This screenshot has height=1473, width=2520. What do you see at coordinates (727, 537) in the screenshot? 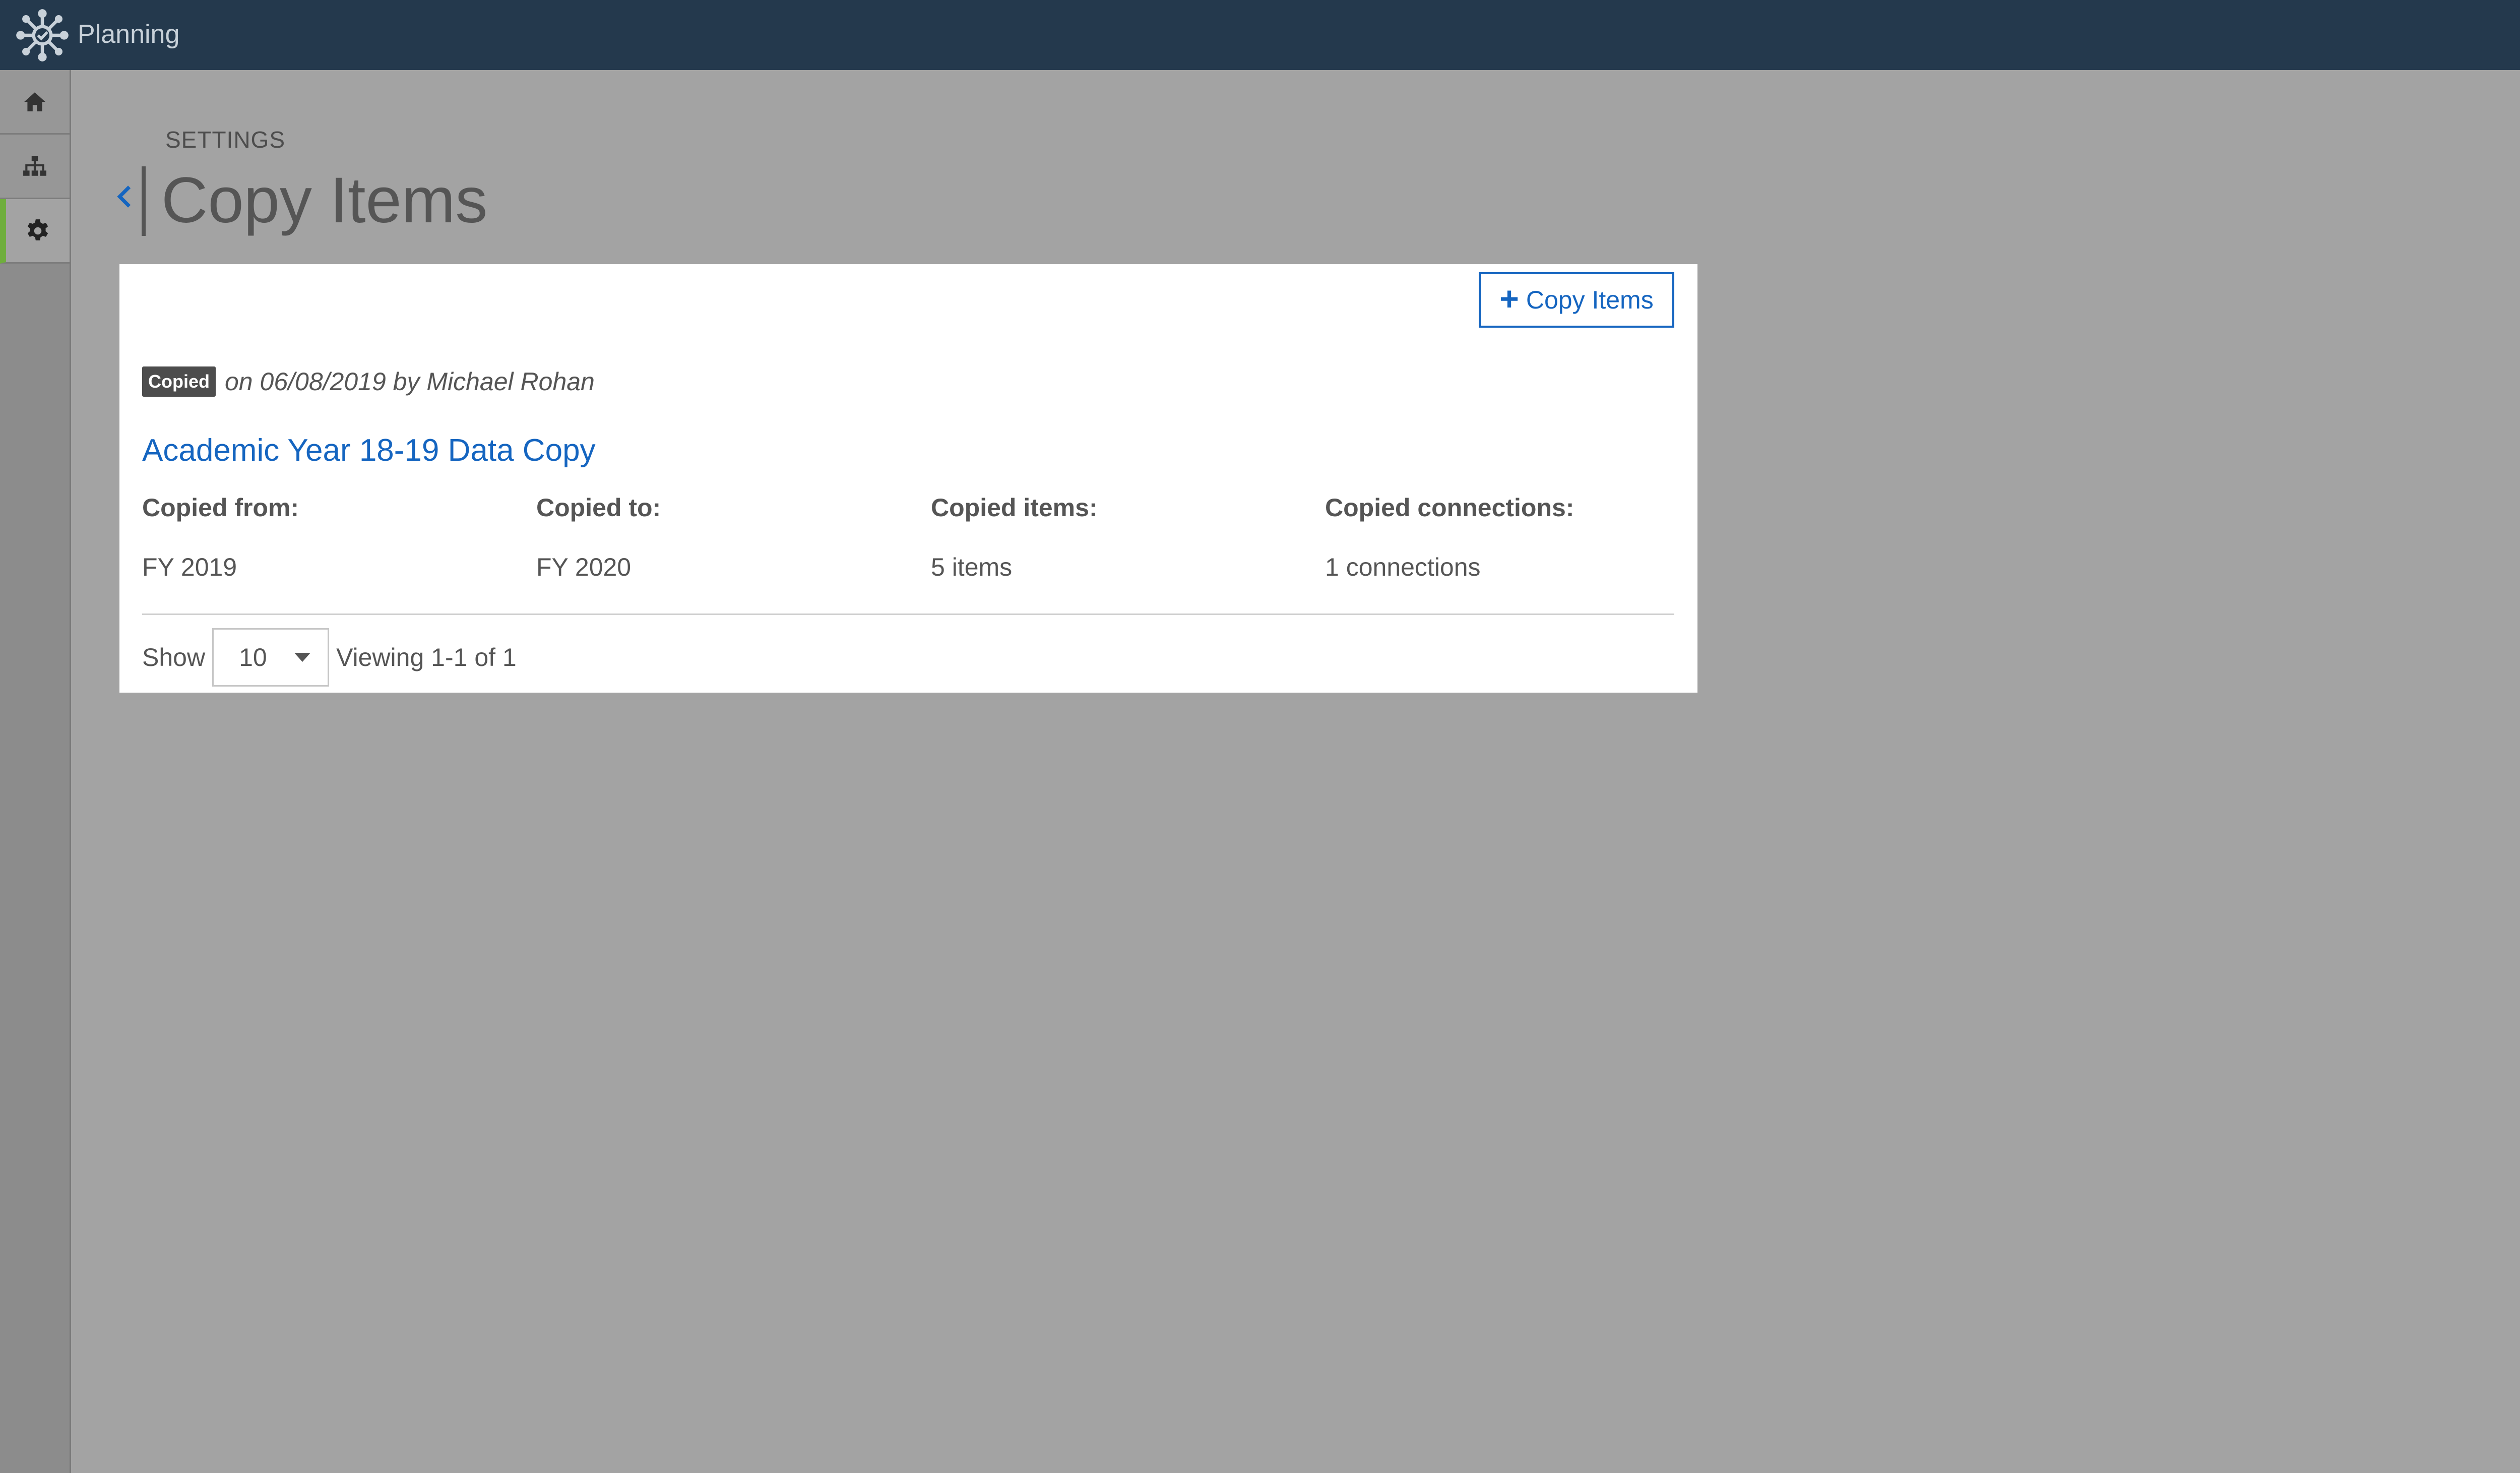
I see `detail-copied-to: Copied to: FY 2020` at bounding box center [727, 537].